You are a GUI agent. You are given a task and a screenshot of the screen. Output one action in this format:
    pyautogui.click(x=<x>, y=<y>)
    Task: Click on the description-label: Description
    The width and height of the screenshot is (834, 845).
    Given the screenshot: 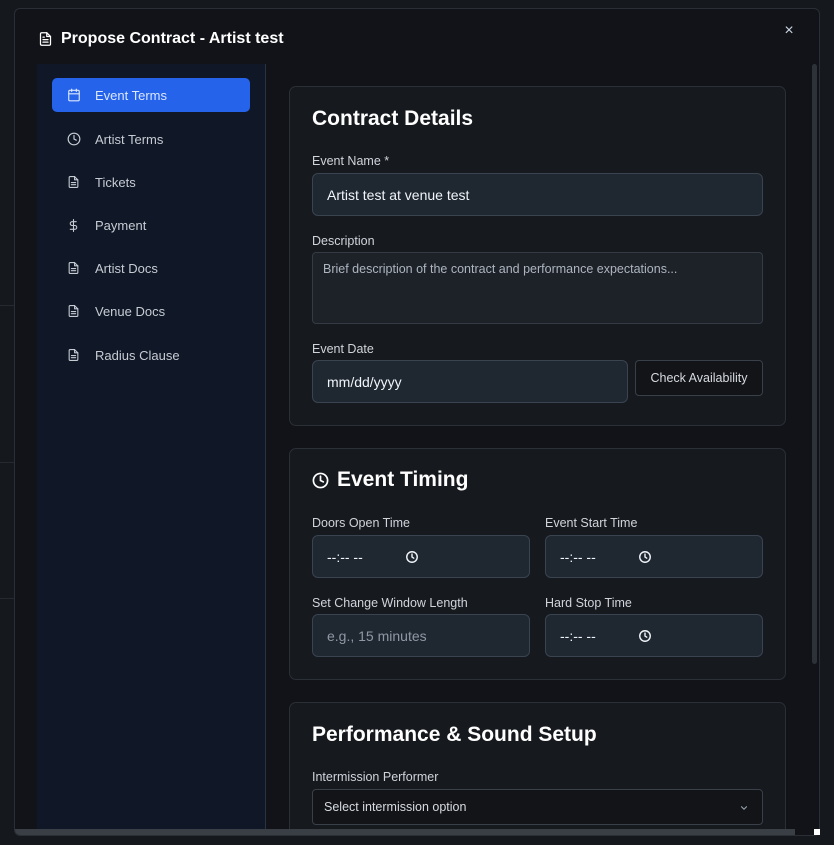 What is the action you would take?
    pyautogui.click(x=343, y=241)
    